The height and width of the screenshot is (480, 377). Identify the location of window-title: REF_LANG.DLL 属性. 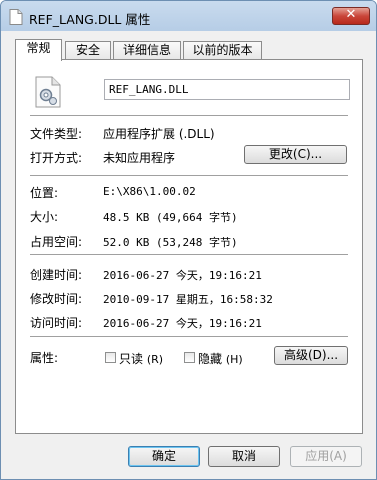
(90, 19).